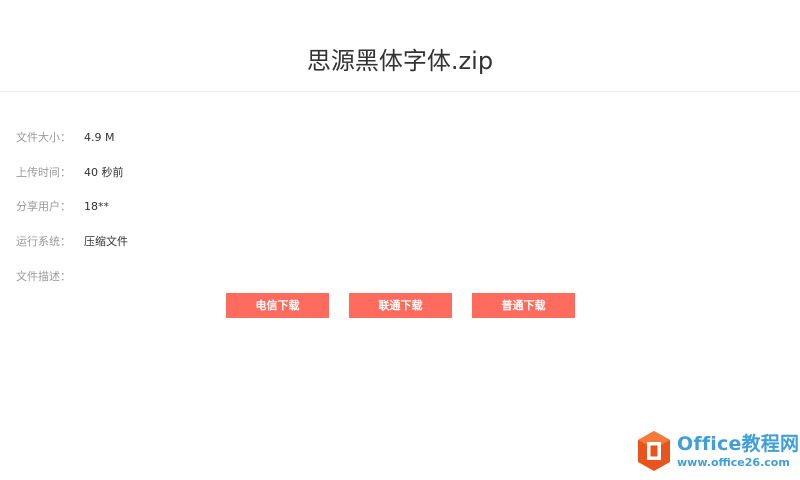  Describe the element at coordinates (43, 276) in the screenshot. I see `info-label: 文件描述：` at that location.